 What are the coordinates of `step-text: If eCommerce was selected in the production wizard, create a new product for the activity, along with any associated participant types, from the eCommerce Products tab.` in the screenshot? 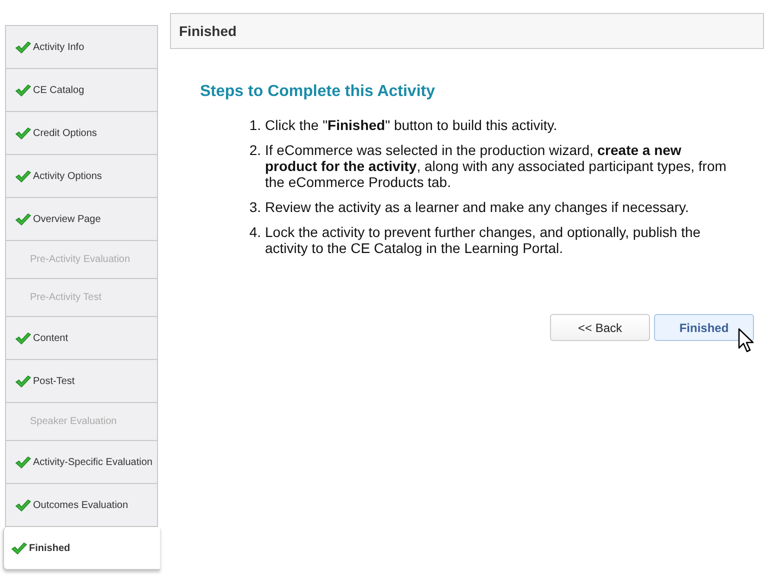 It's located at (496, 166).